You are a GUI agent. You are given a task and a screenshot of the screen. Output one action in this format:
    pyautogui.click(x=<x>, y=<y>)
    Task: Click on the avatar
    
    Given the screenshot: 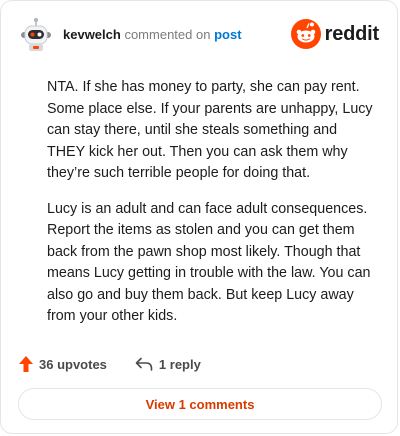 What is the action you would take?
    pyautogui.click(x=36, y=35)
    